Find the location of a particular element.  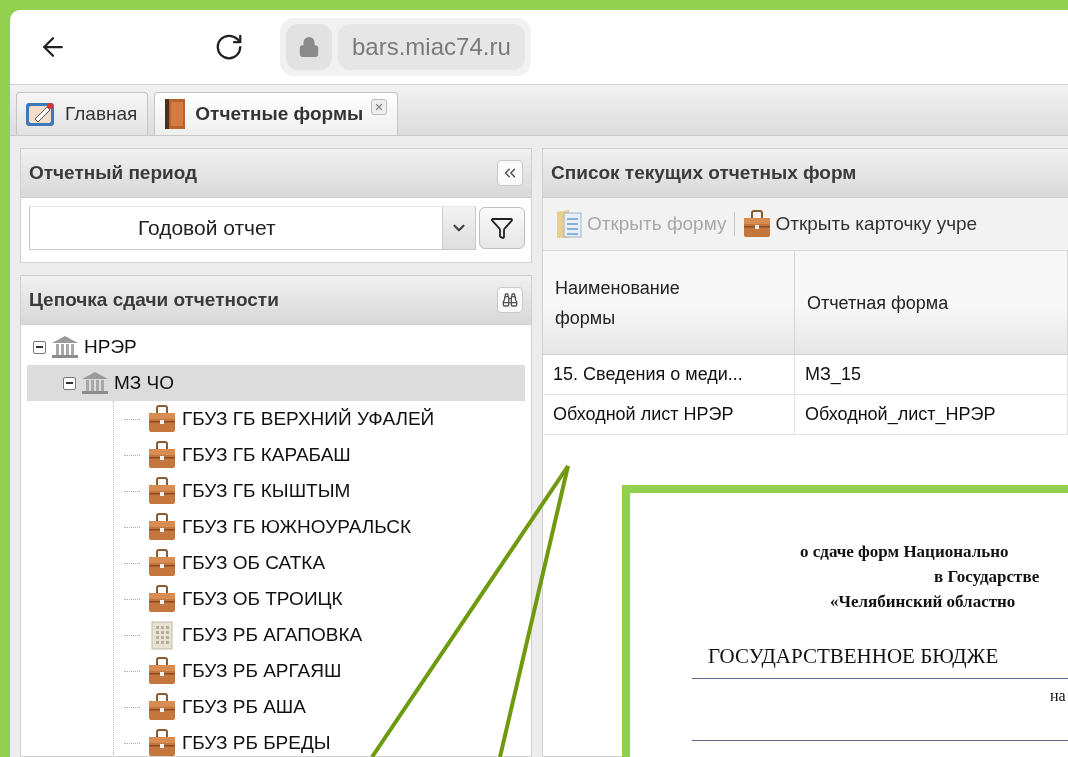

binoculars-icon is located at coordinates (510, 300).